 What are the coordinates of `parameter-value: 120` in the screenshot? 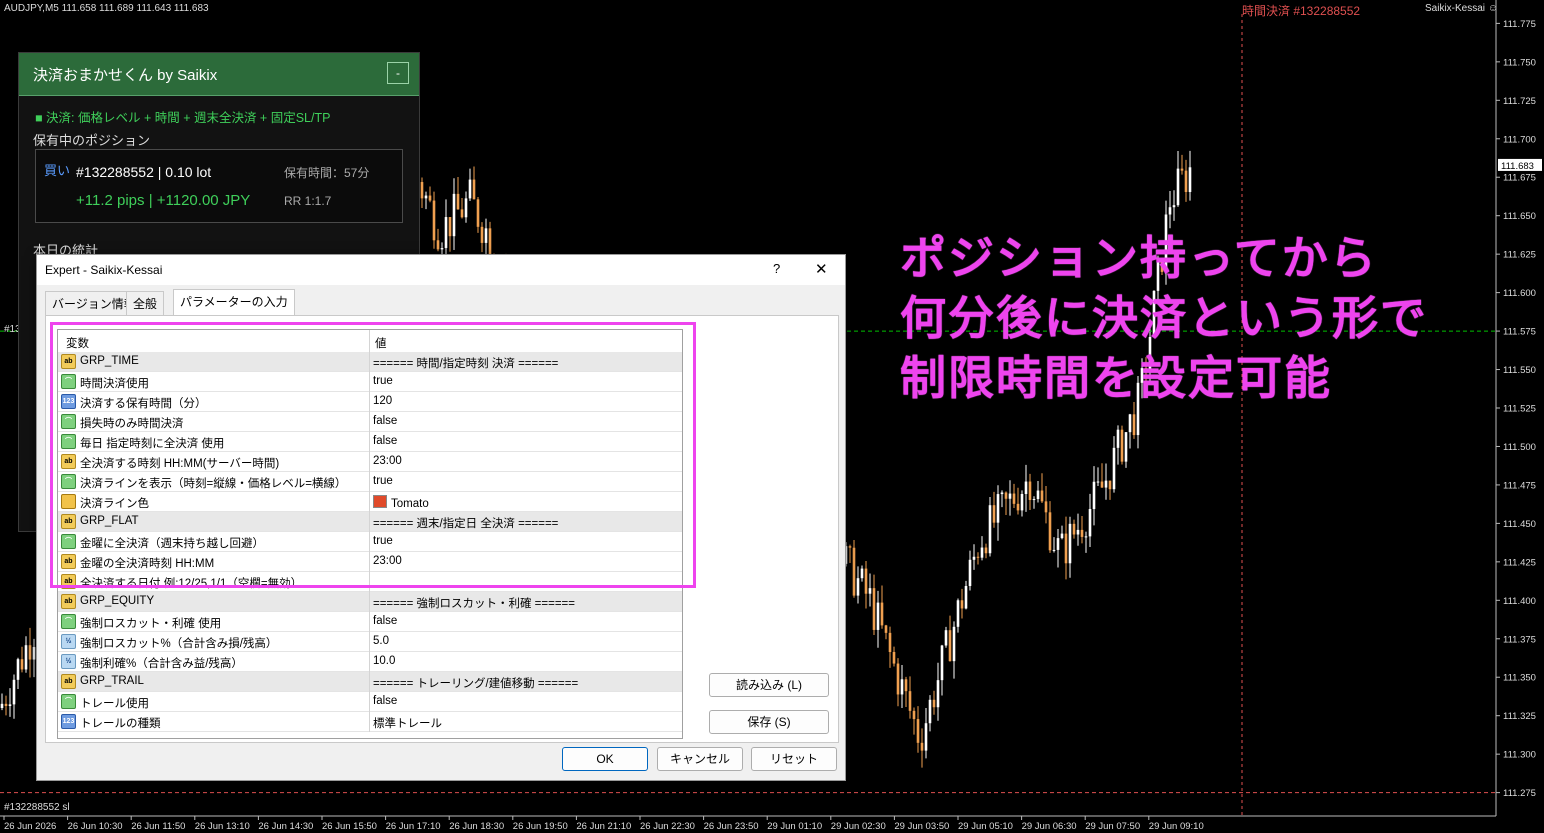 It's located at (382, 401).